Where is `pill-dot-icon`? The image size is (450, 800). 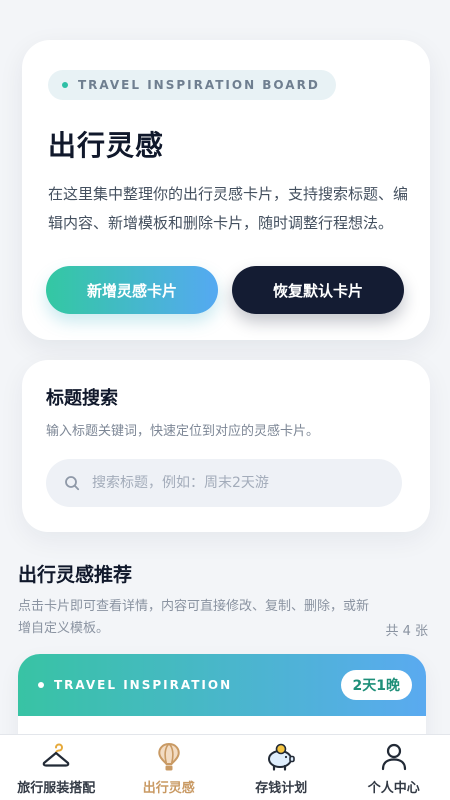
pill-dot-icon is located at coordinates (65, 85).